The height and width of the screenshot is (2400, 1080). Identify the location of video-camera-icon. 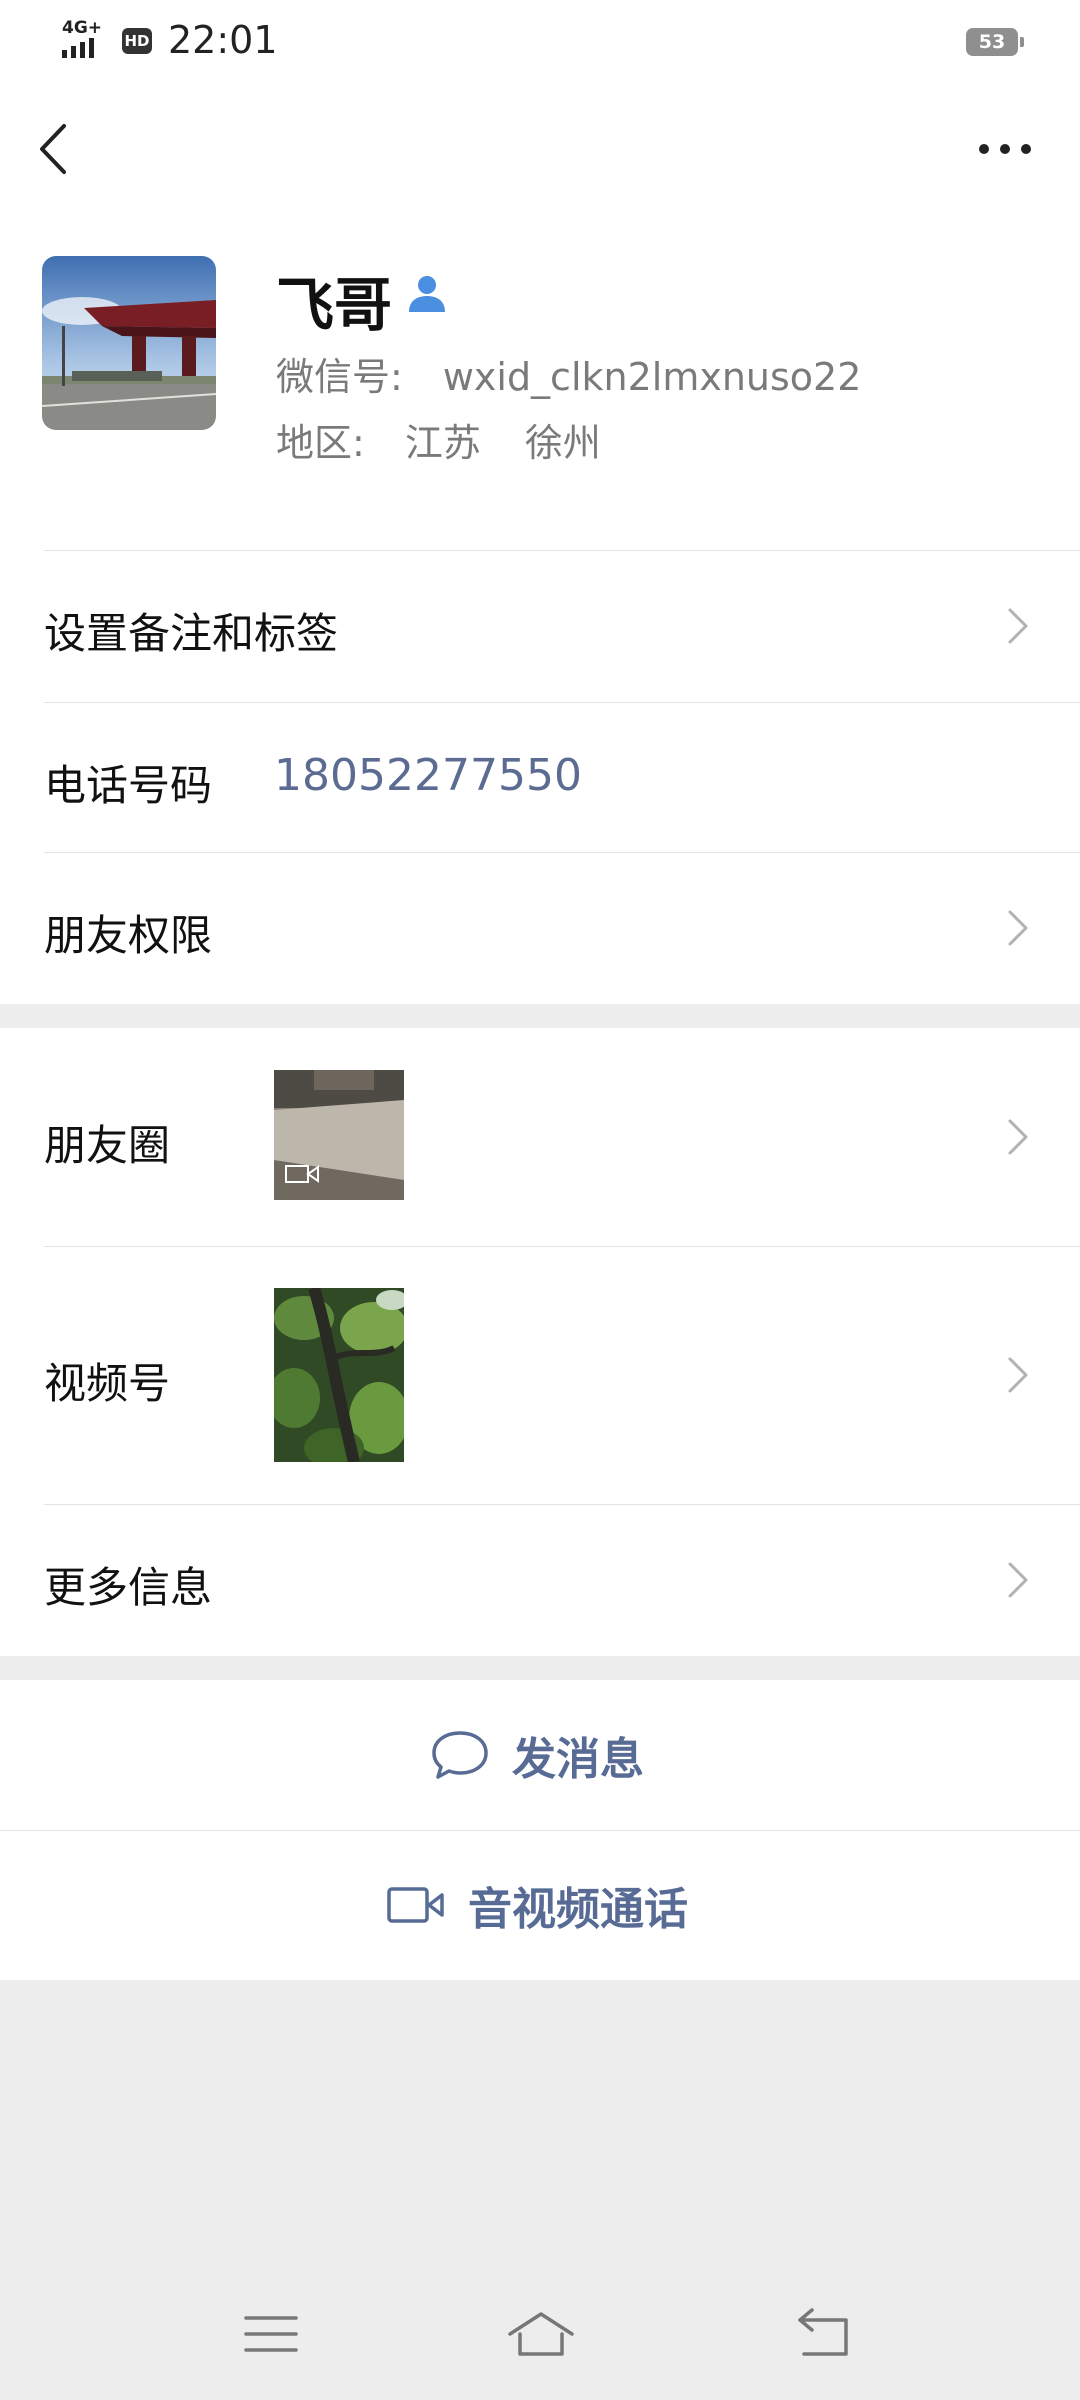
(415, 1905).